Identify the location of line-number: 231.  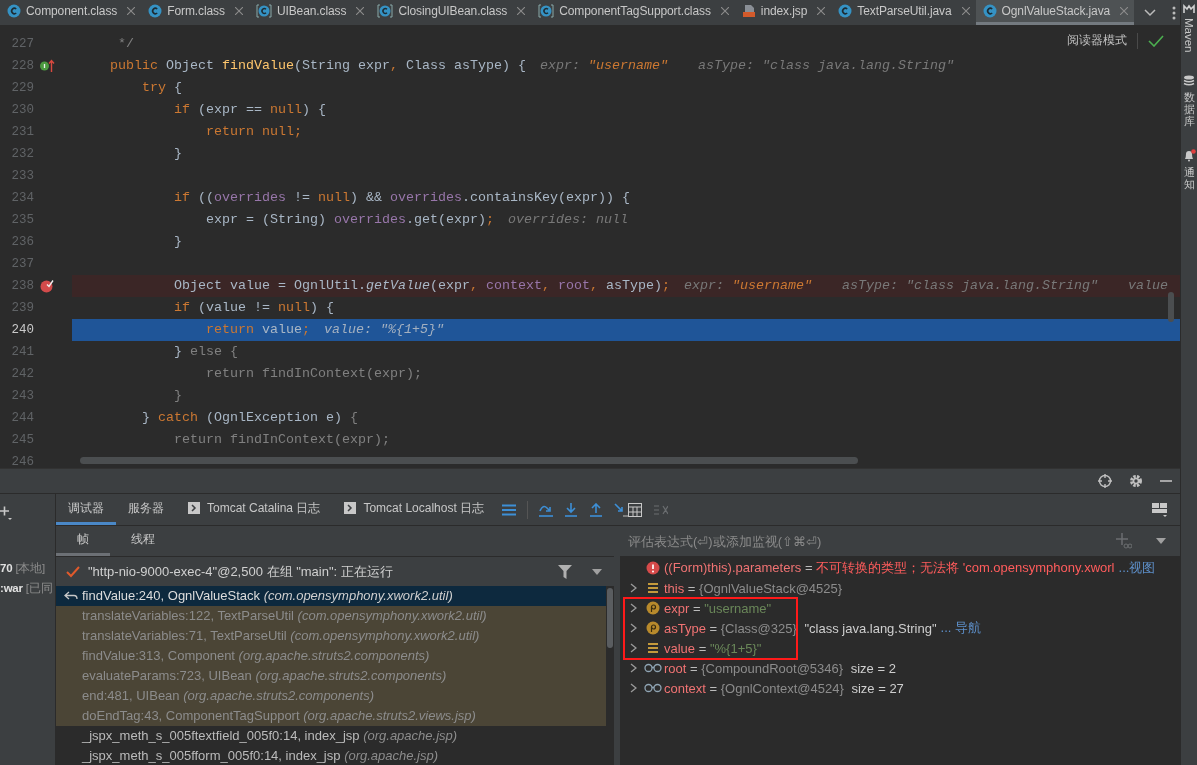
(22, 132).